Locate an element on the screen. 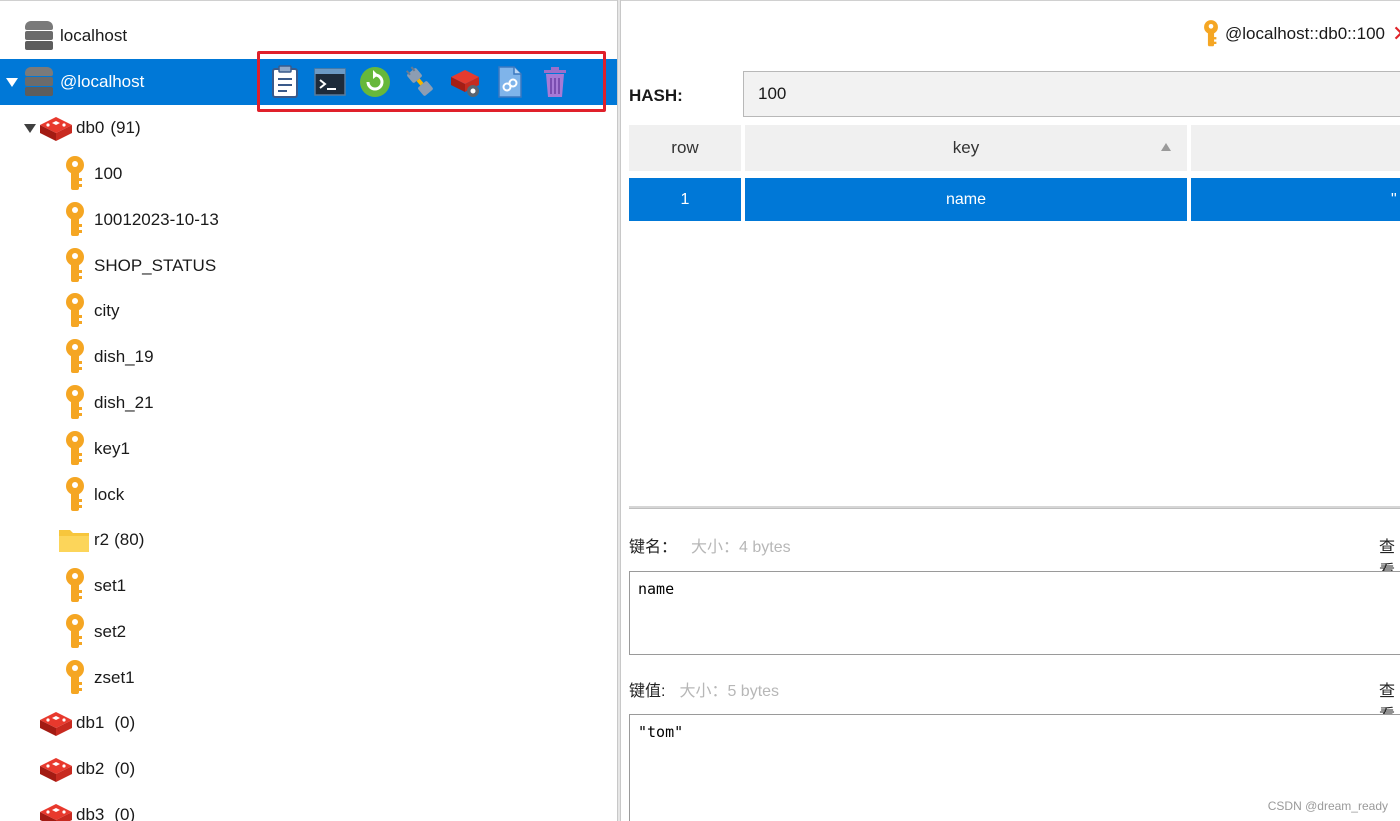 Image resolution: width=1400 pixels, height=821 pixels. duplicate-connection-button is located at coordinates (510, 82).